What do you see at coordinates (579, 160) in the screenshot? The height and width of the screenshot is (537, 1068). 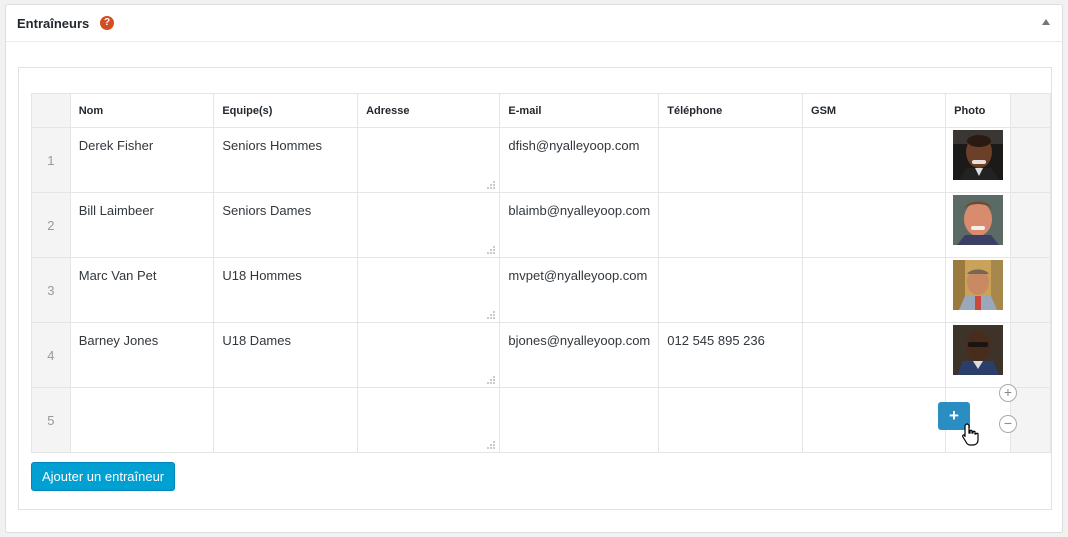 I see `cell-email: dfish@nyalleyoop.com` at bounding box center [579, 160].